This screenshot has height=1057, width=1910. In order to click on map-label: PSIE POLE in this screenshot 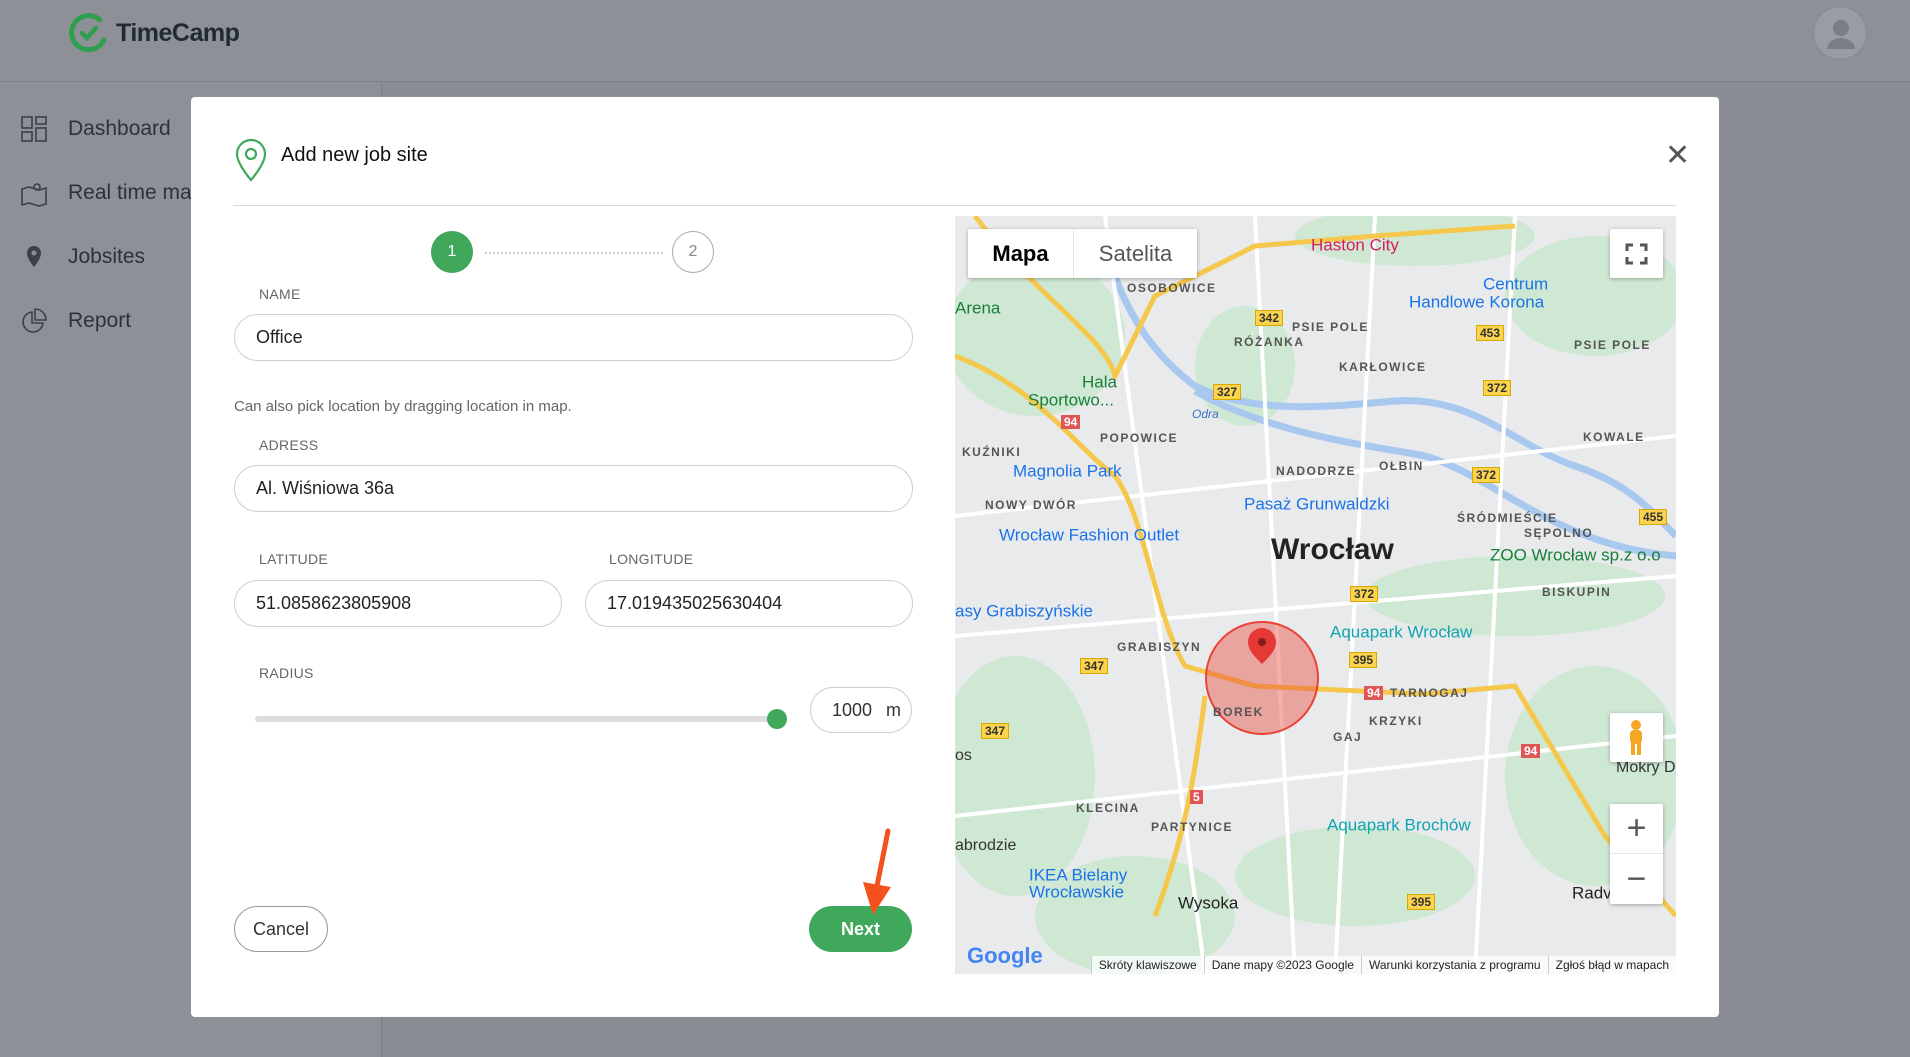, I will do `click(1612, 345)`.